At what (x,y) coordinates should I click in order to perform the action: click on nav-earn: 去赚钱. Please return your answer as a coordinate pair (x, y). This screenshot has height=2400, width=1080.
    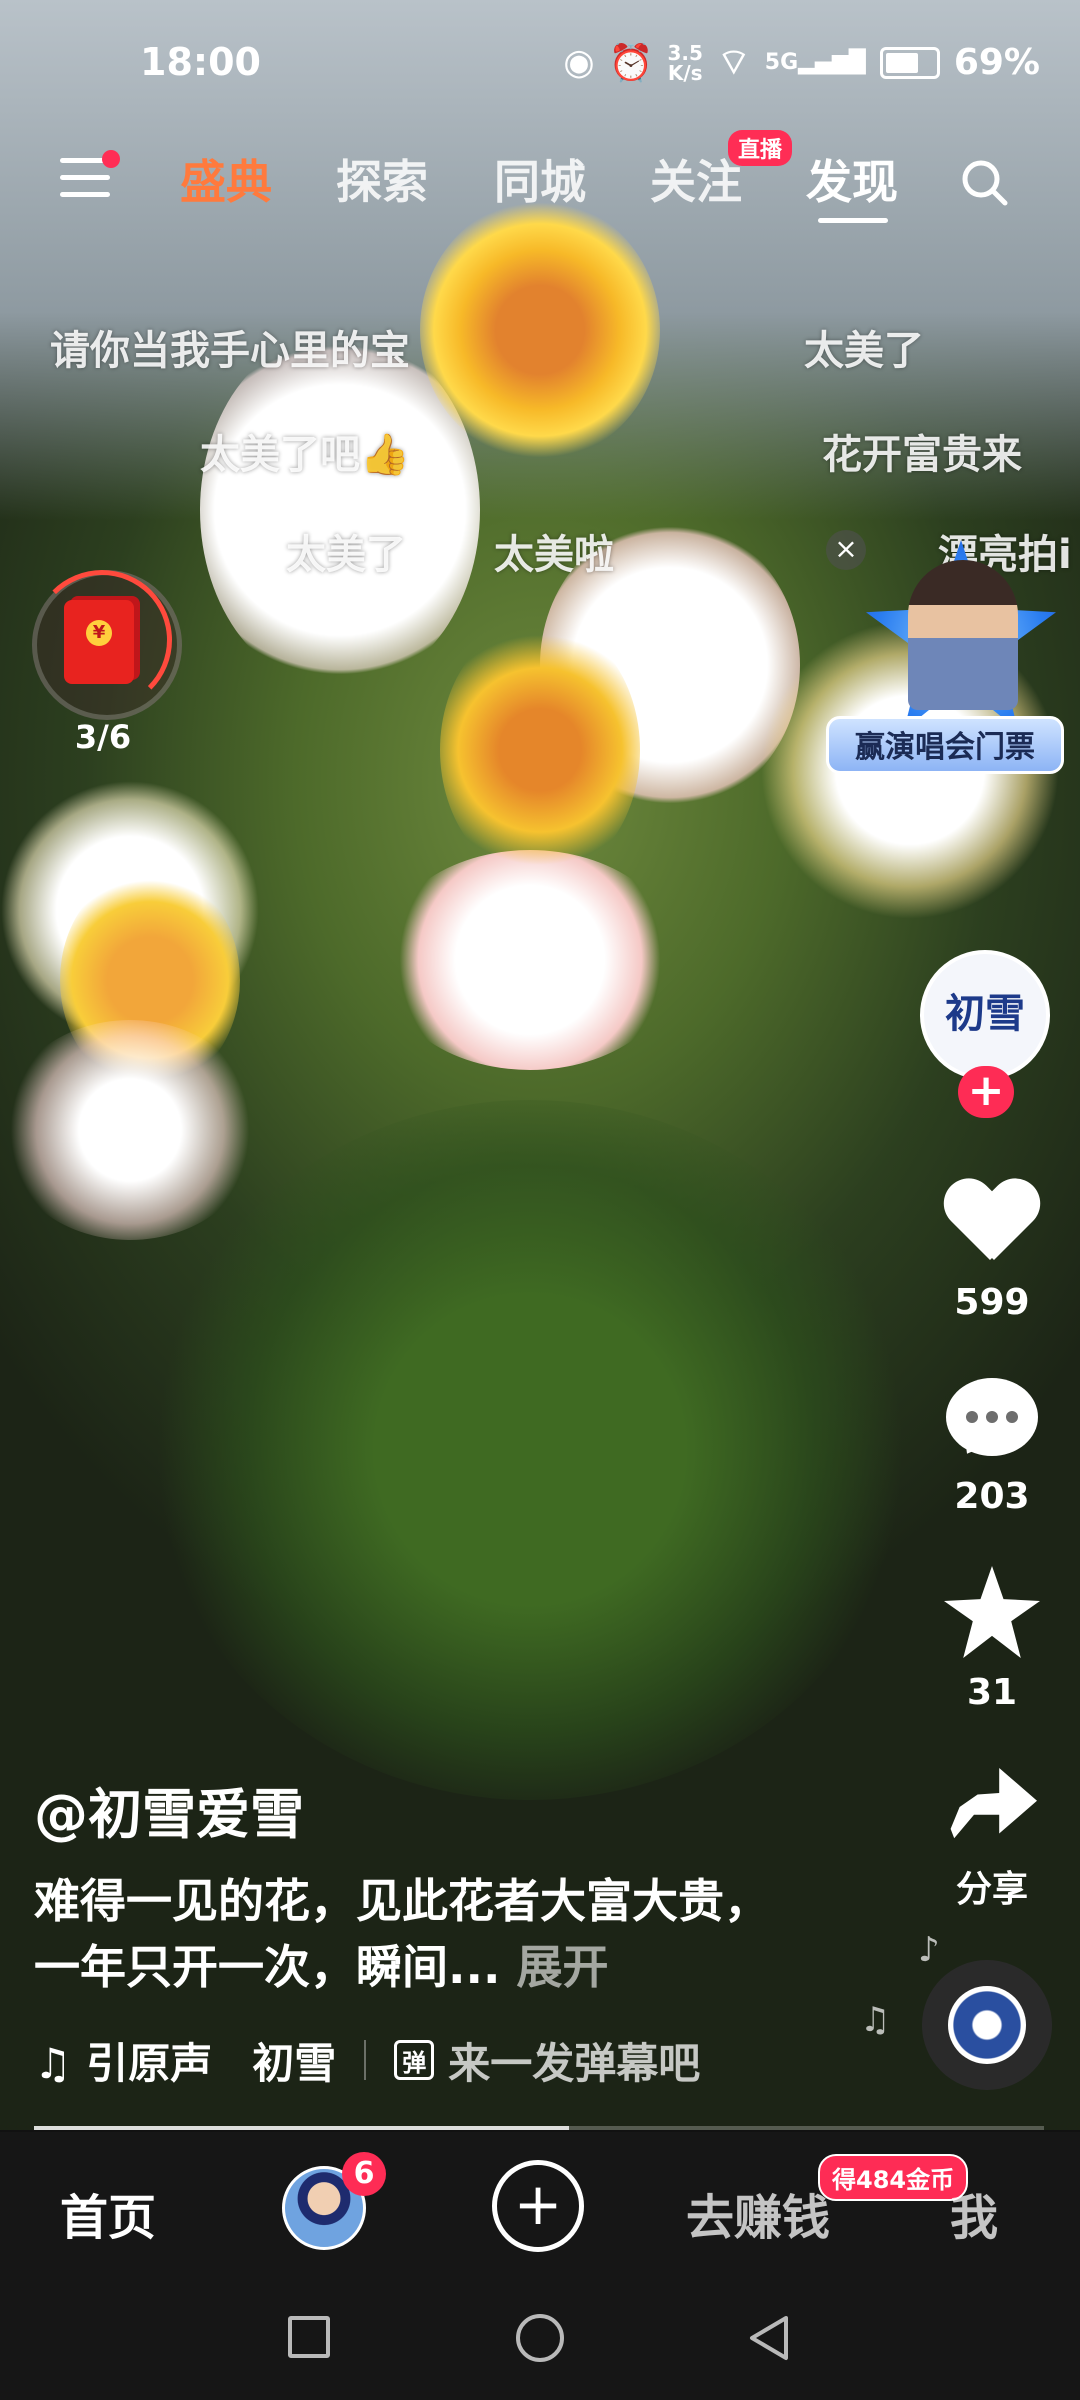
    Looking at the image, I should click on (758, 2213).